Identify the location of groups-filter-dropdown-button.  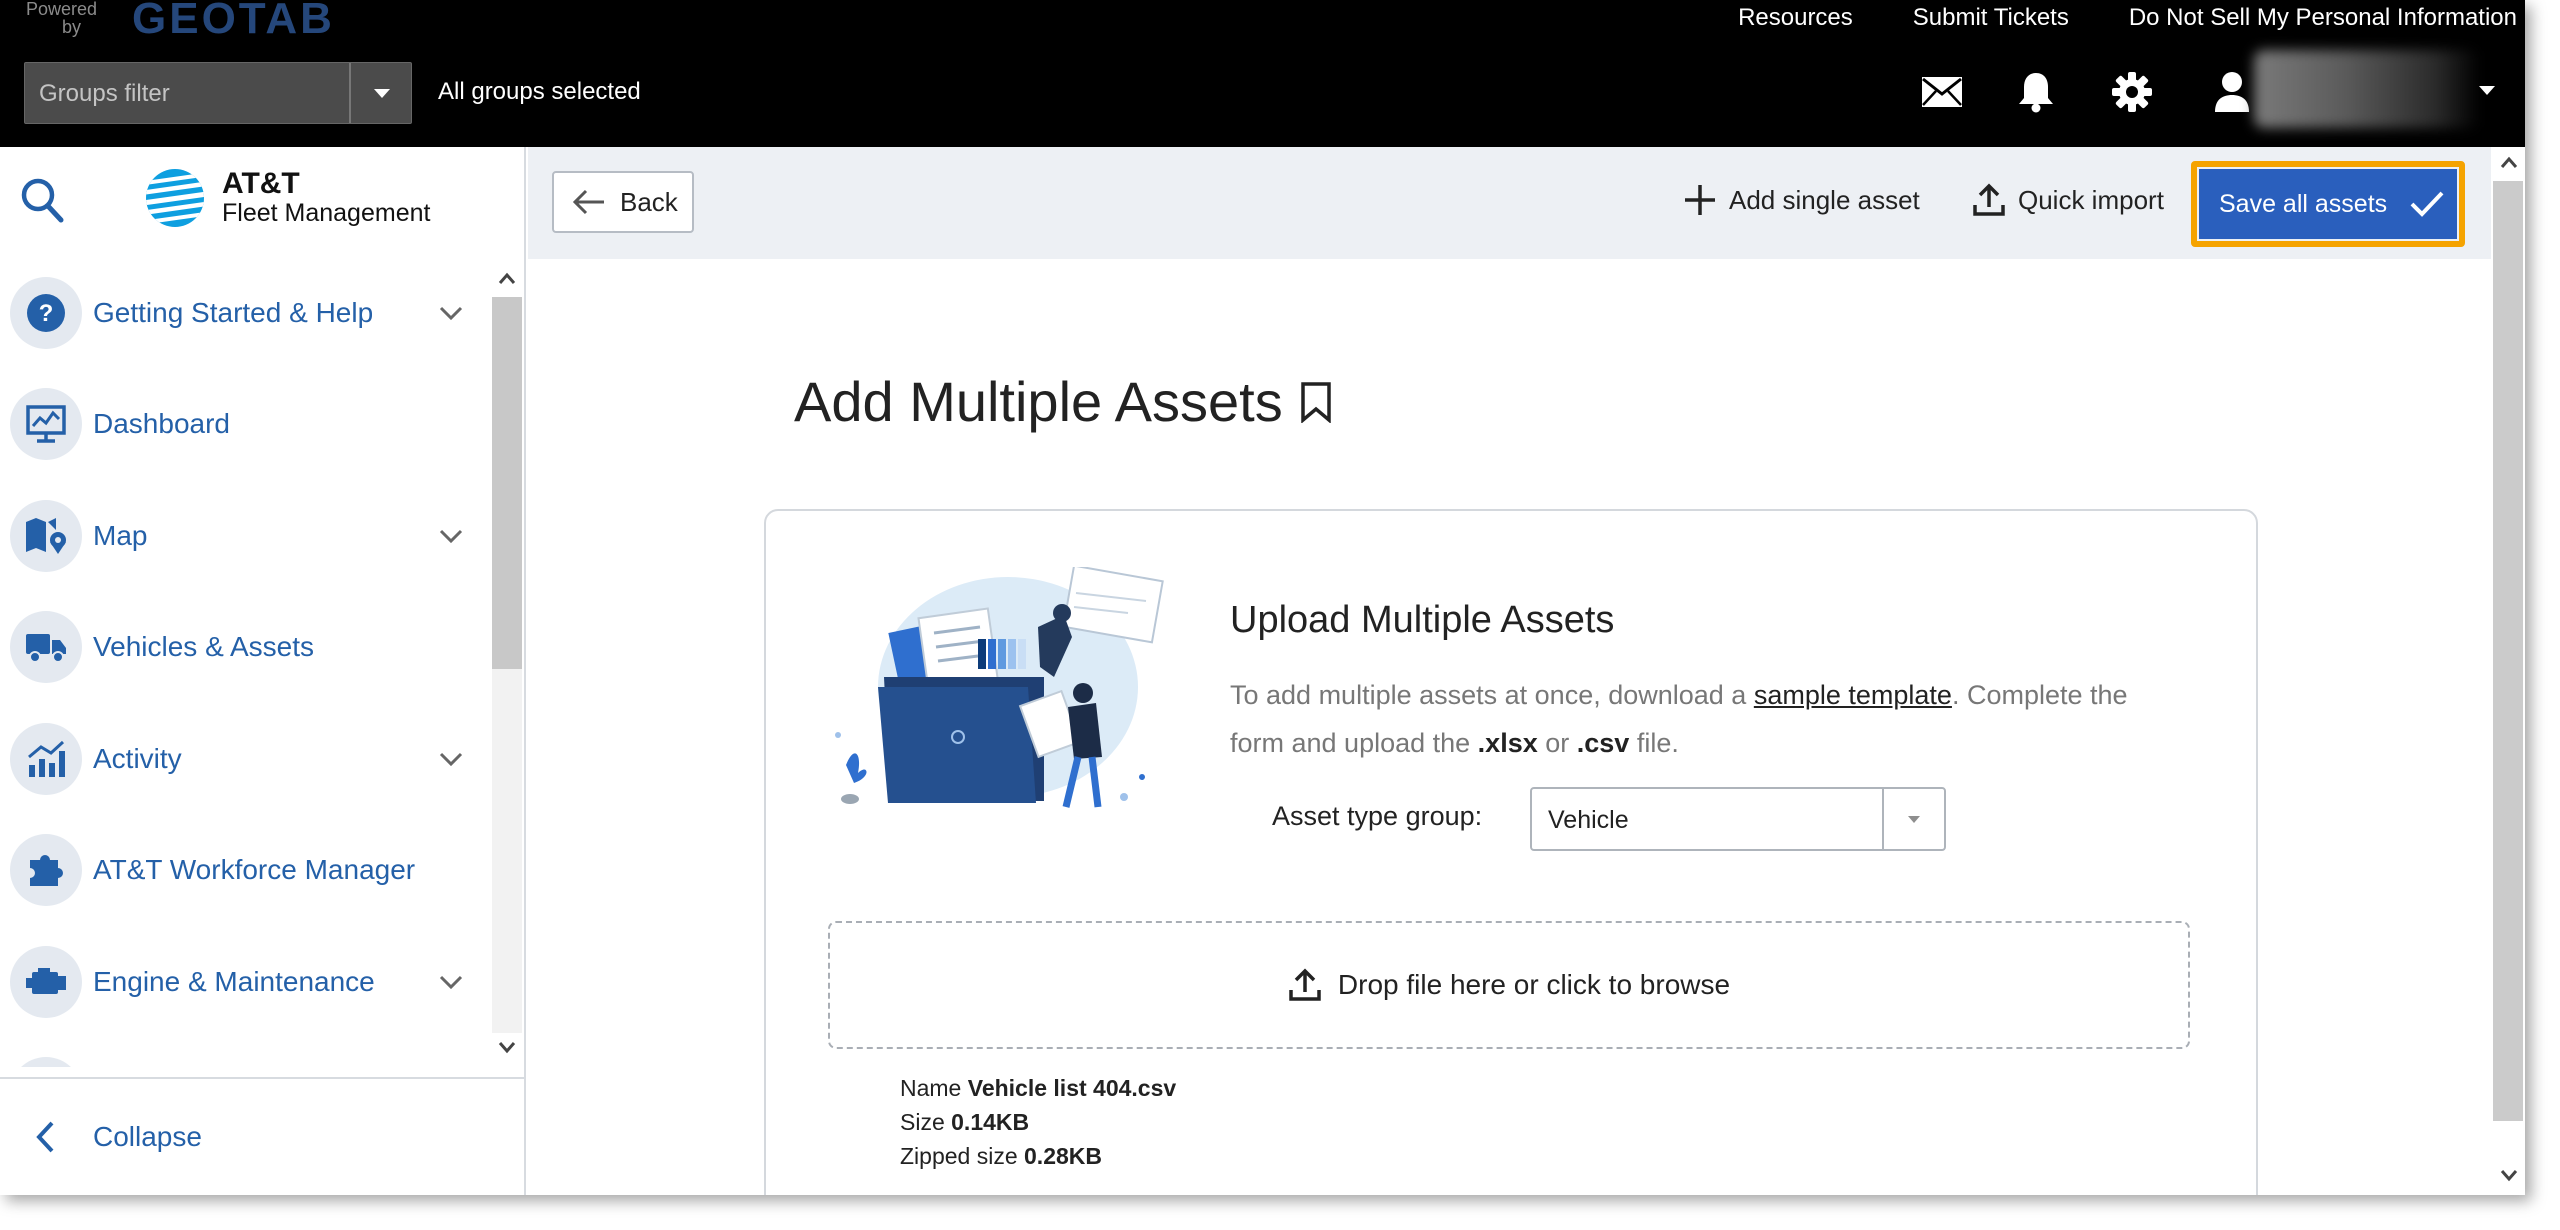
(380, 93).